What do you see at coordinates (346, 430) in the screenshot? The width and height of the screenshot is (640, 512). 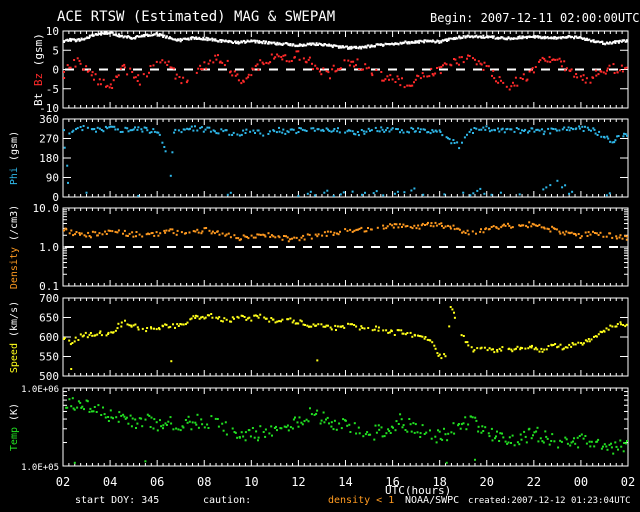 I see `series-temp` at bounding box center [346, 430].